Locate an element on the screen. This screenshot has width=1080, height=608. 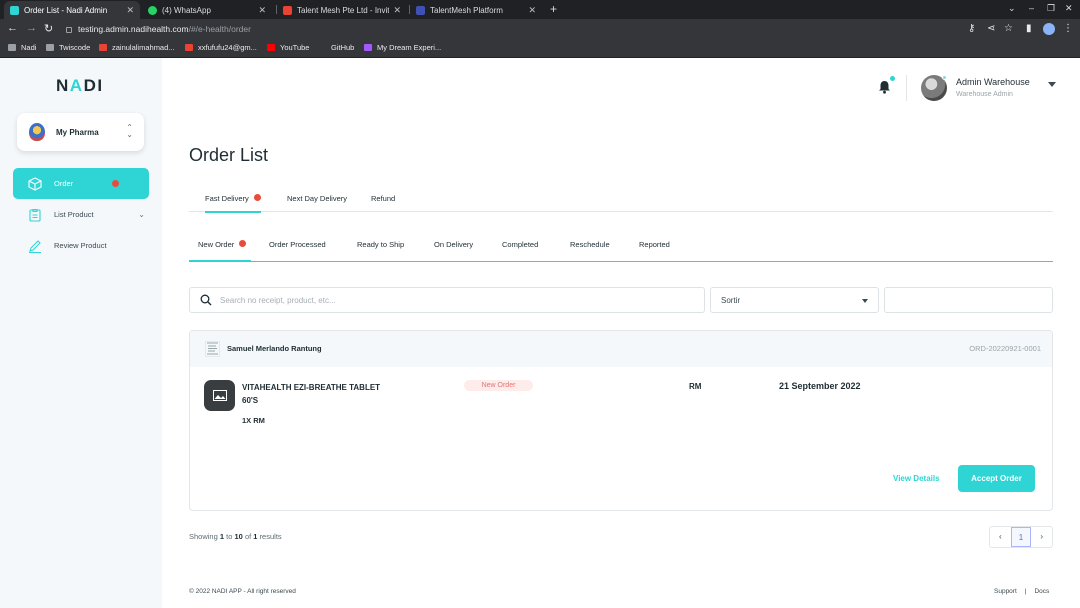
bell-icon is located at coordinates (884, 87).